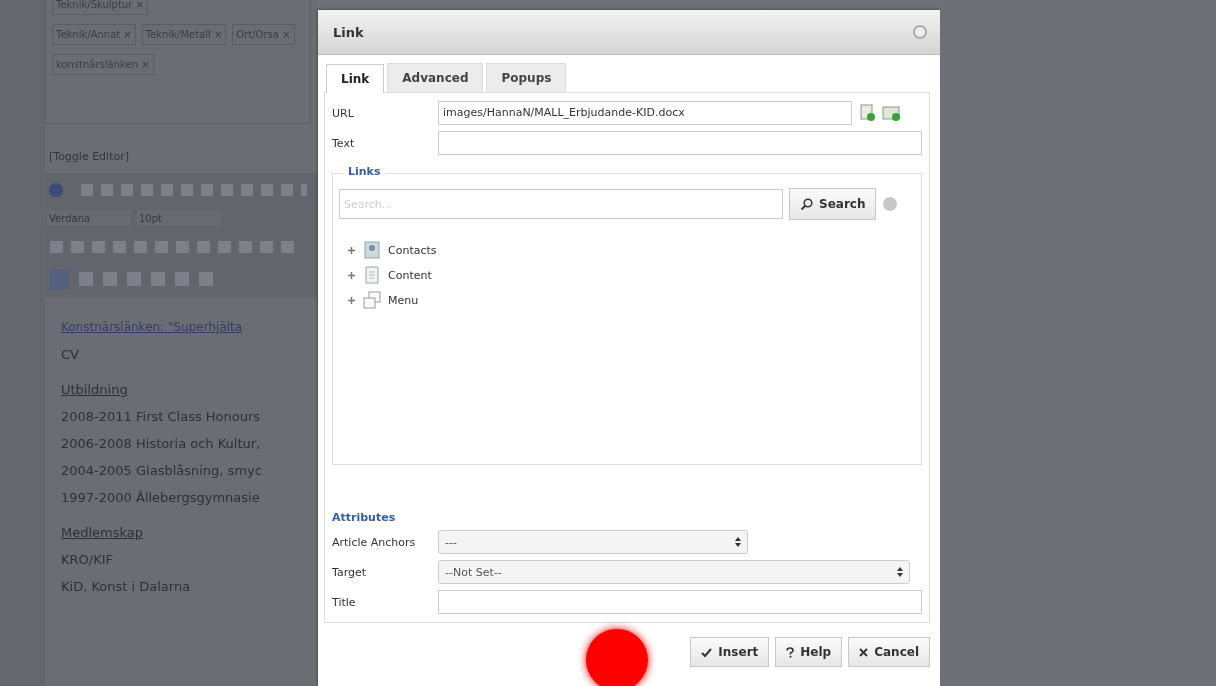  What do you see at coordinates (410, 275) in the screenshot?
I see `tree-item: Content` at bounding box center [410, 275].